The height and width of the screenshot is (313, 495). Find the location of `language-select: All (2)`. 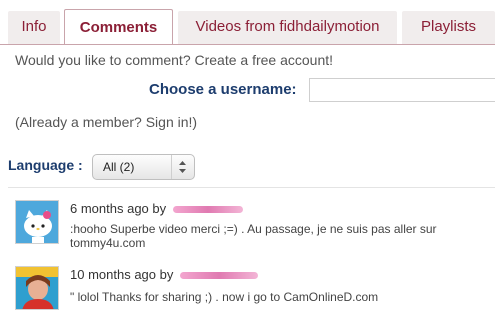

language-select: All (2) is located at coordinates (143, 167).